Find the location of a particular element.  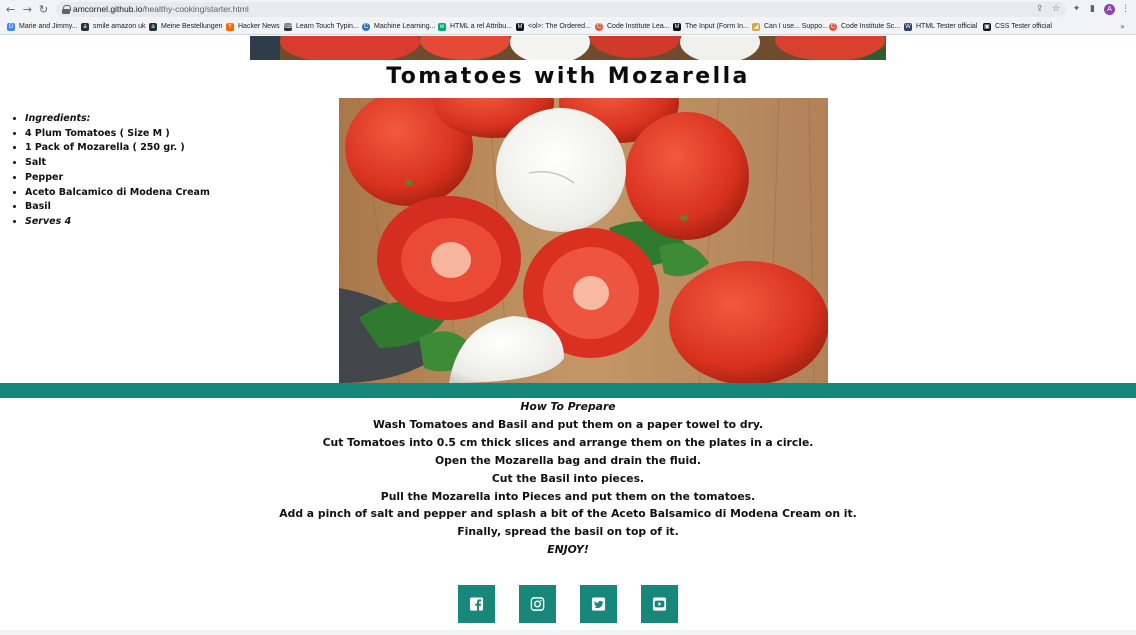

list-item: Salt is located at coordinates (175, 163).